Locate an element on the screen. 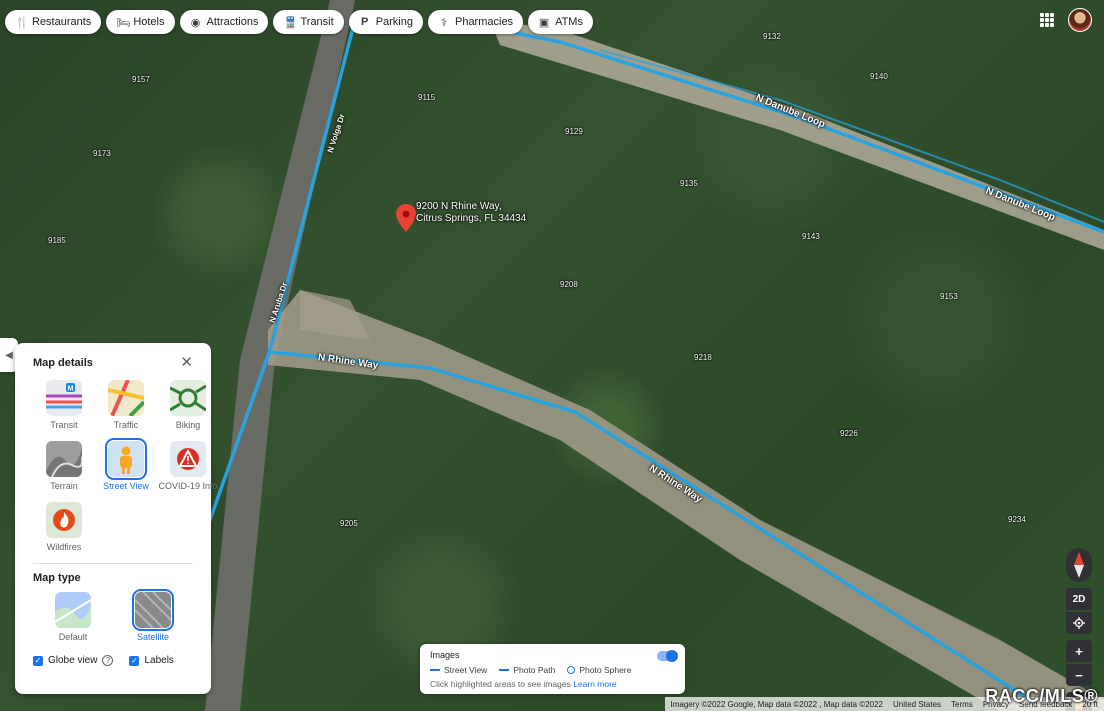 This screenshot has height=711, width=1104. parcel-number: 9218 is located at coordinates (703, 357).